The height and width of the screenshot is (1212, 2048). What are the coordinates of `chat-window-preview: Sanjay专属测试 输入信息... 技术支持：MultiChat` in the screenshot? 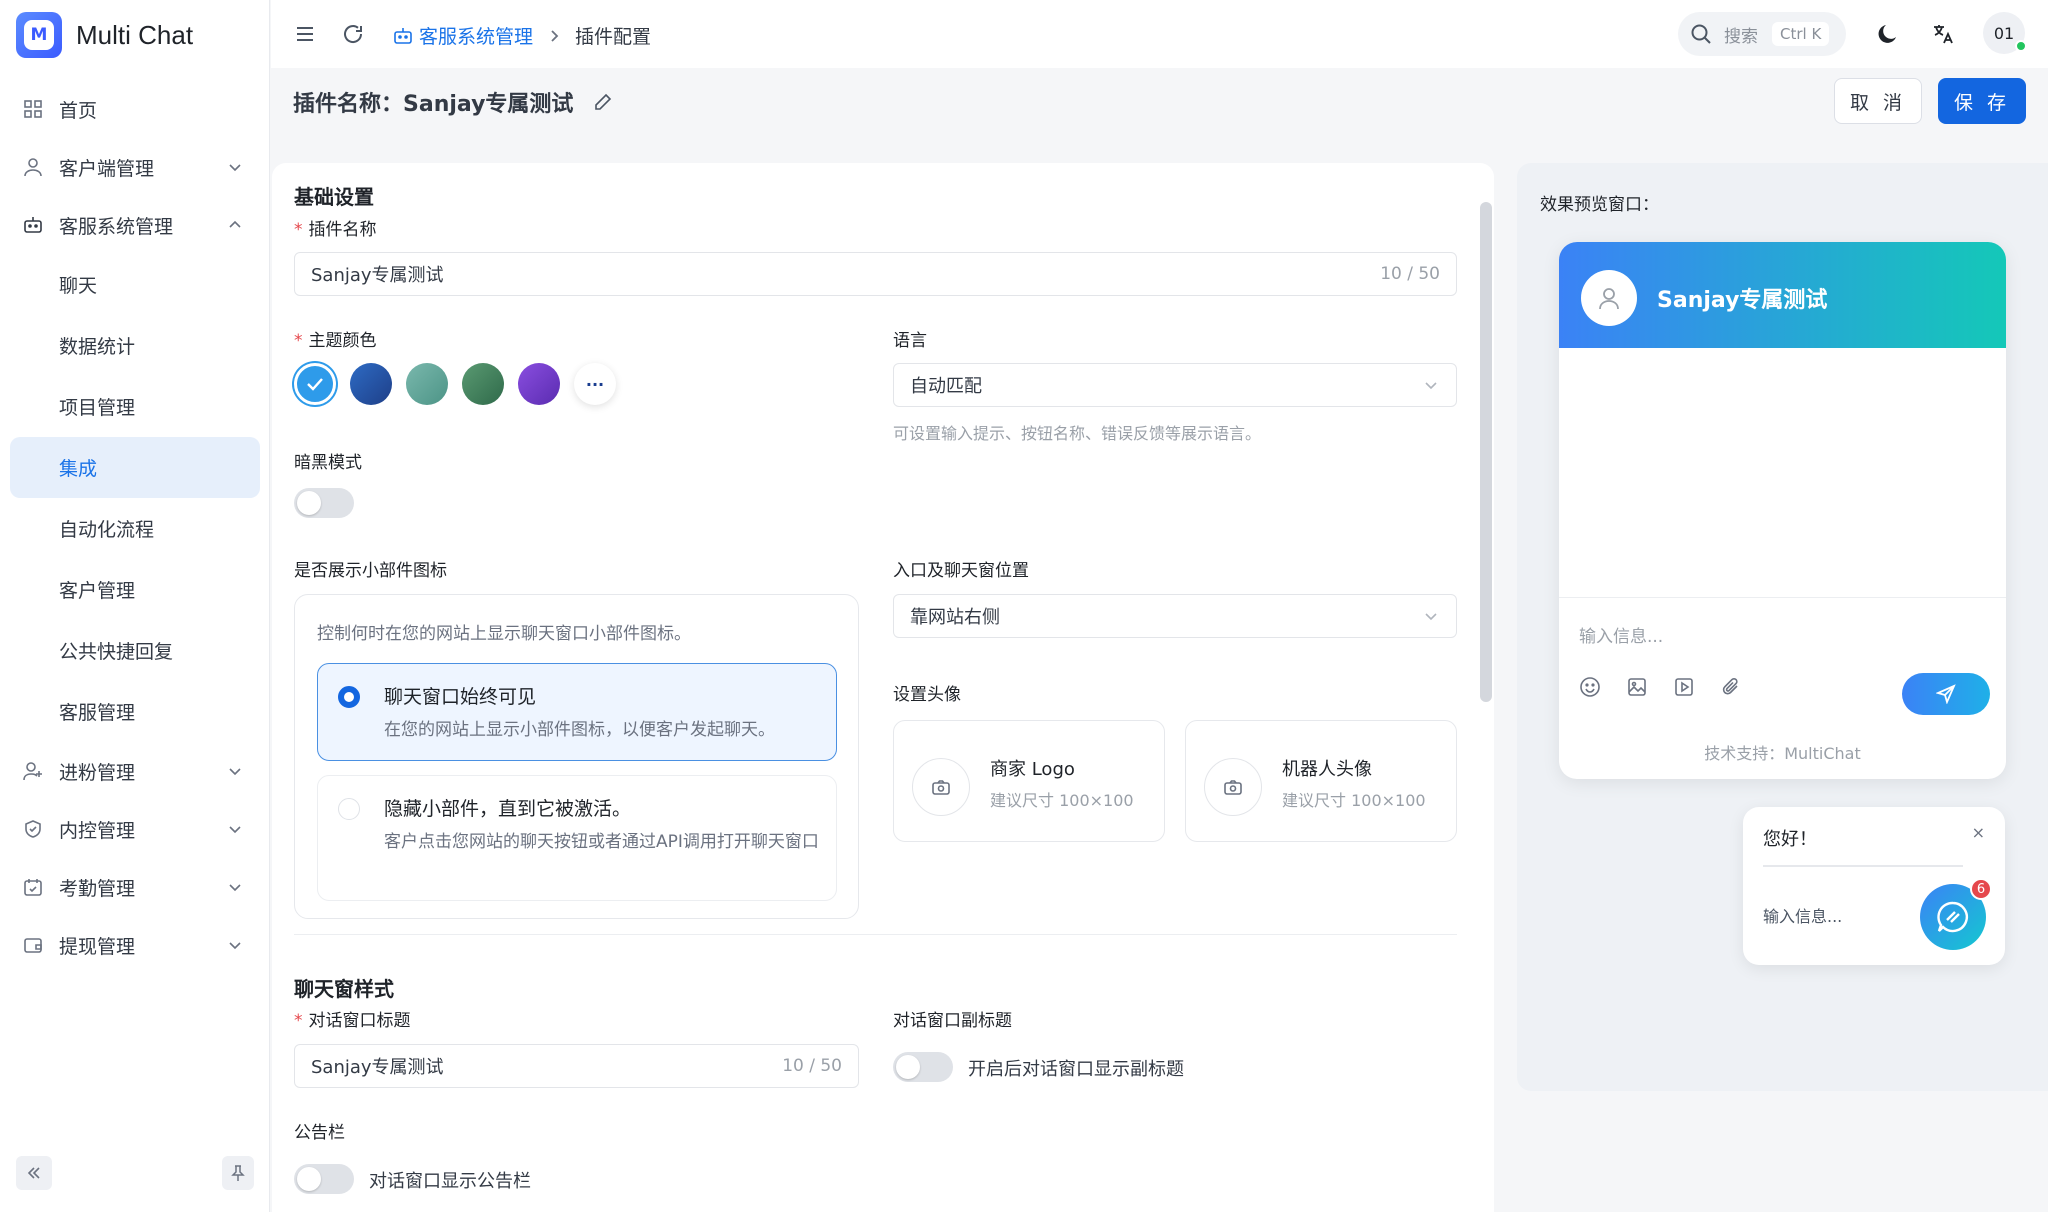 It's located at (1782, 510).